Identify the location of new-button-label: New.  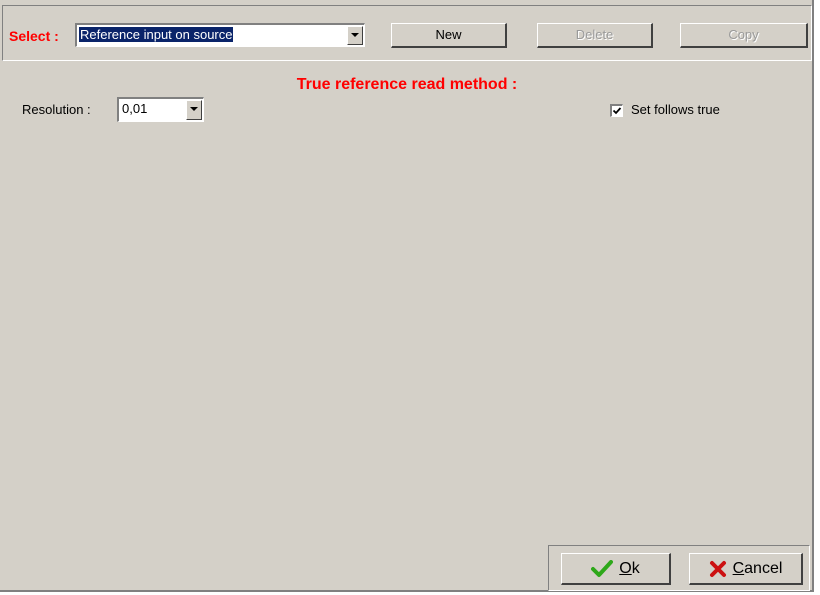
(448, 34).